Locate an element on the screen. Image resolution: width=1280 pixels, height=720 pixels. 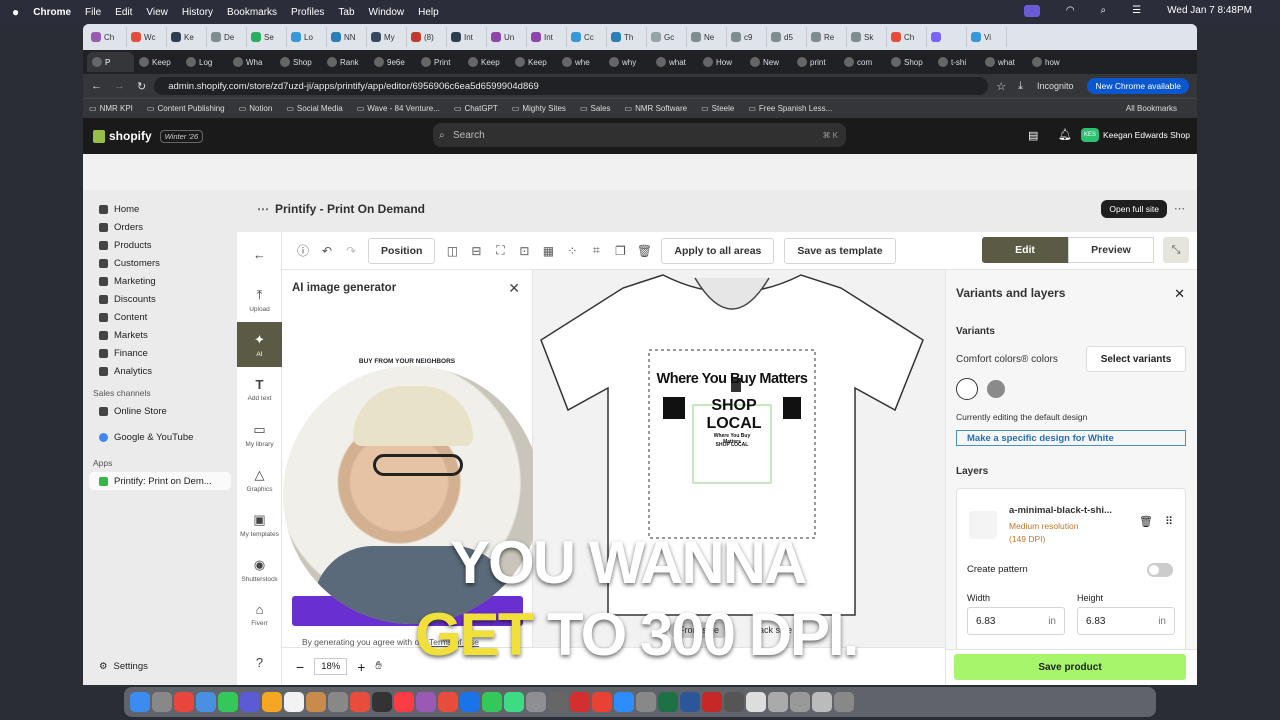
reload-icon: ↻ is located at coordinates (141, 86).